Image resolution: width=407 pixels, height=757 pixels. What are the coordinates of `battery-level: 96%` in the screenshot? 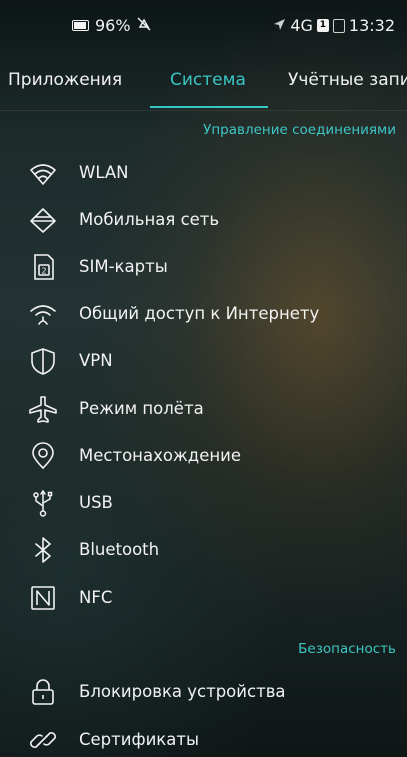 It's located at (113, 25).